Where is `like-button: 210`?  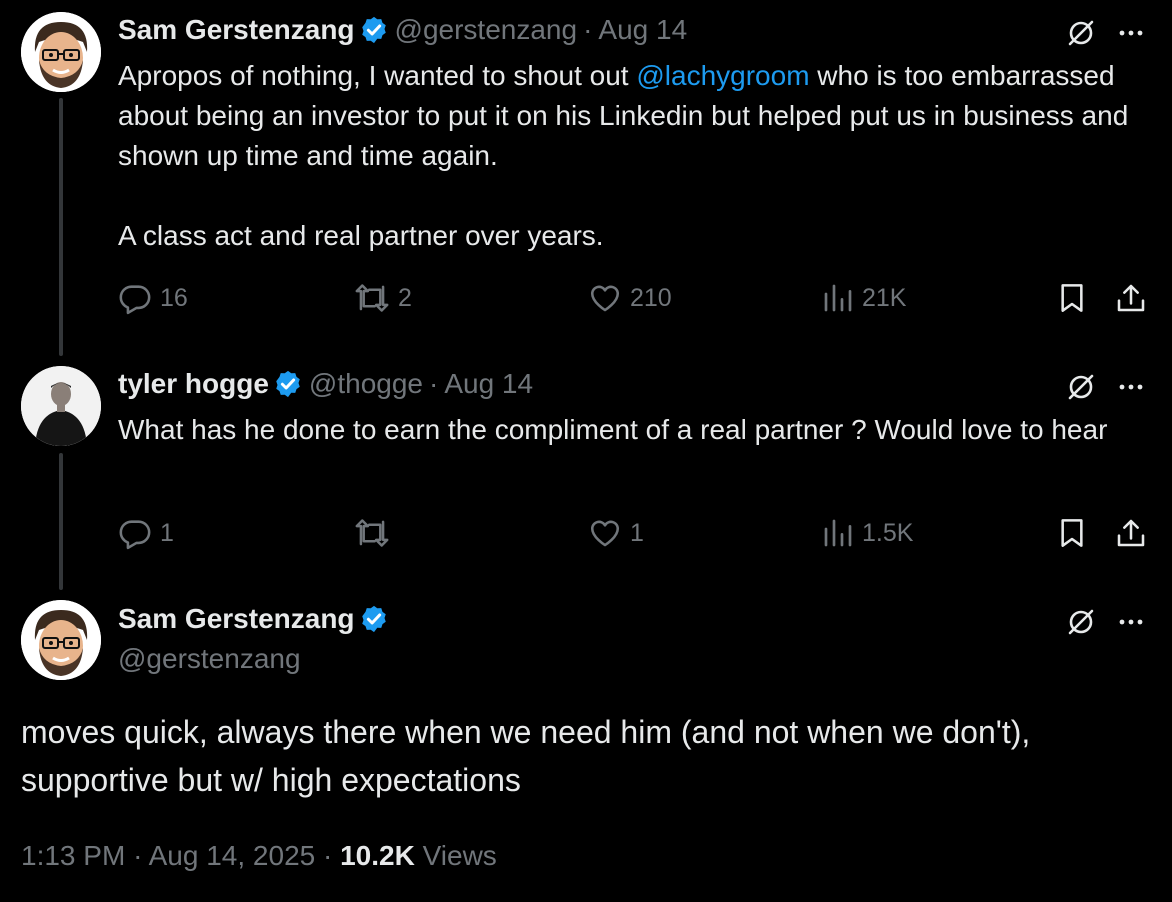
like-button: 210 is located at coordinates (630, 298).